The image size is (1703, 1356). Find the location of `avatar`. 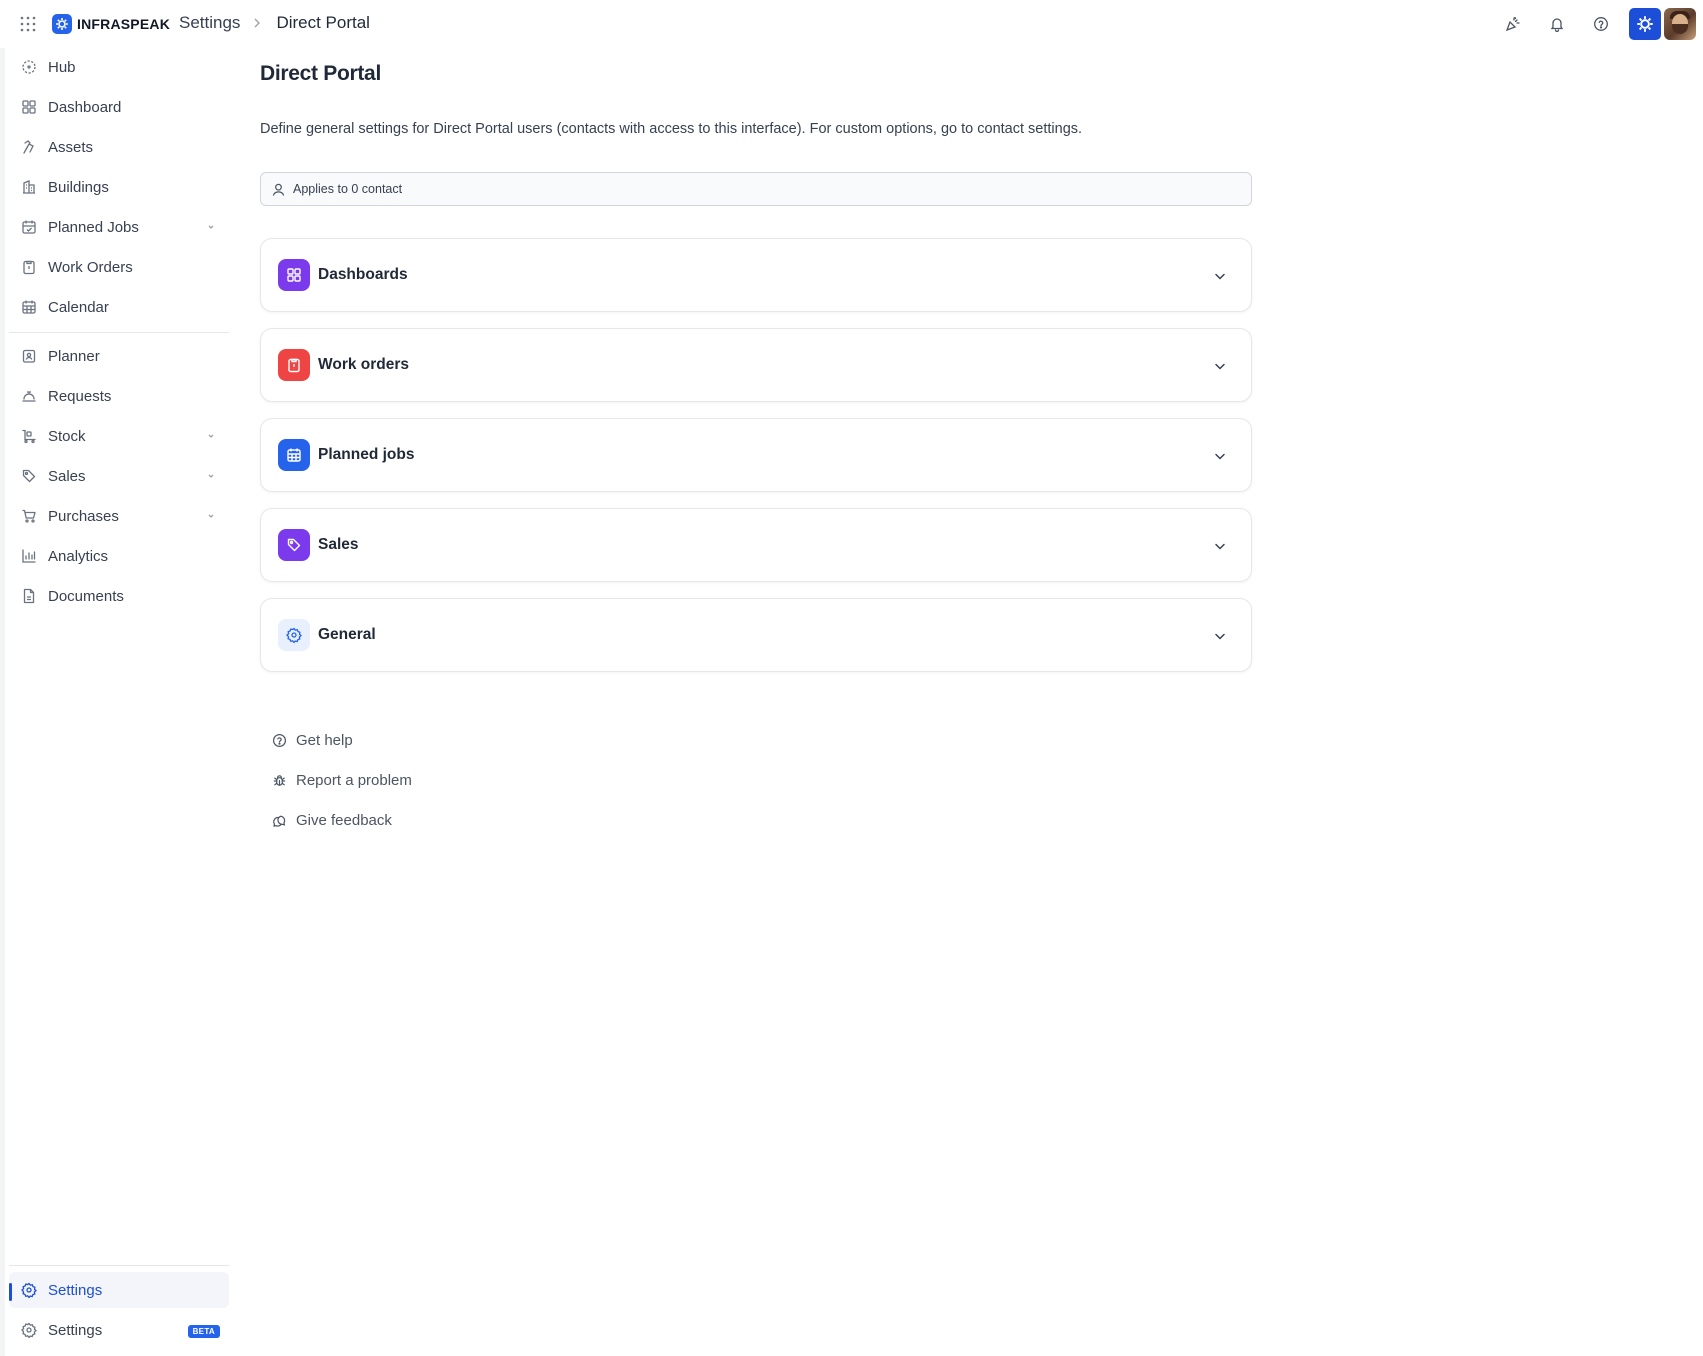

avatar is located at coordinates (1680, 24).